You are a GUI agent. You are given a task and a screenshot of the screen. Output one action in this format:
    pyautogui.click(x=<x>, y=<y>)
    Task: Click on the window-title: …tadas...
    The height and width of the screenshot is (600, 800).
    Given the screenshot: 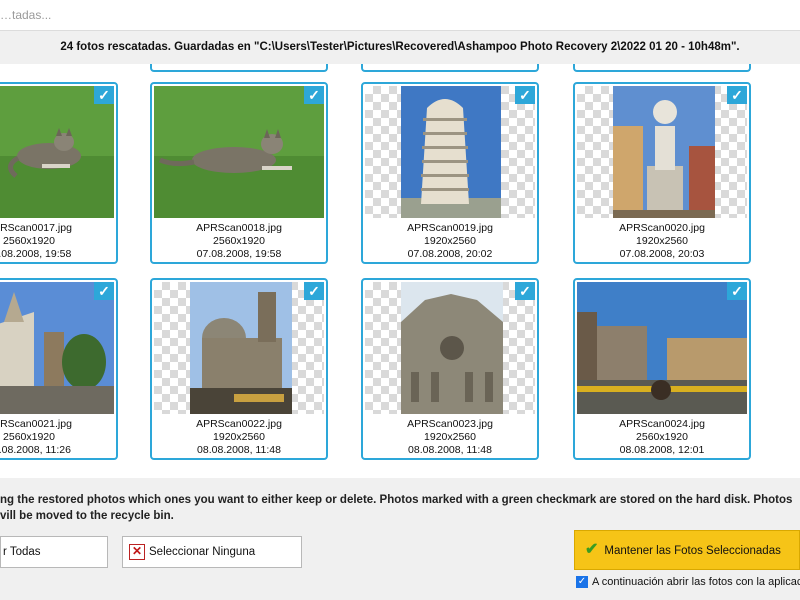 What is the action you would take?
    pyautogui.click(x=26, y=15)
    